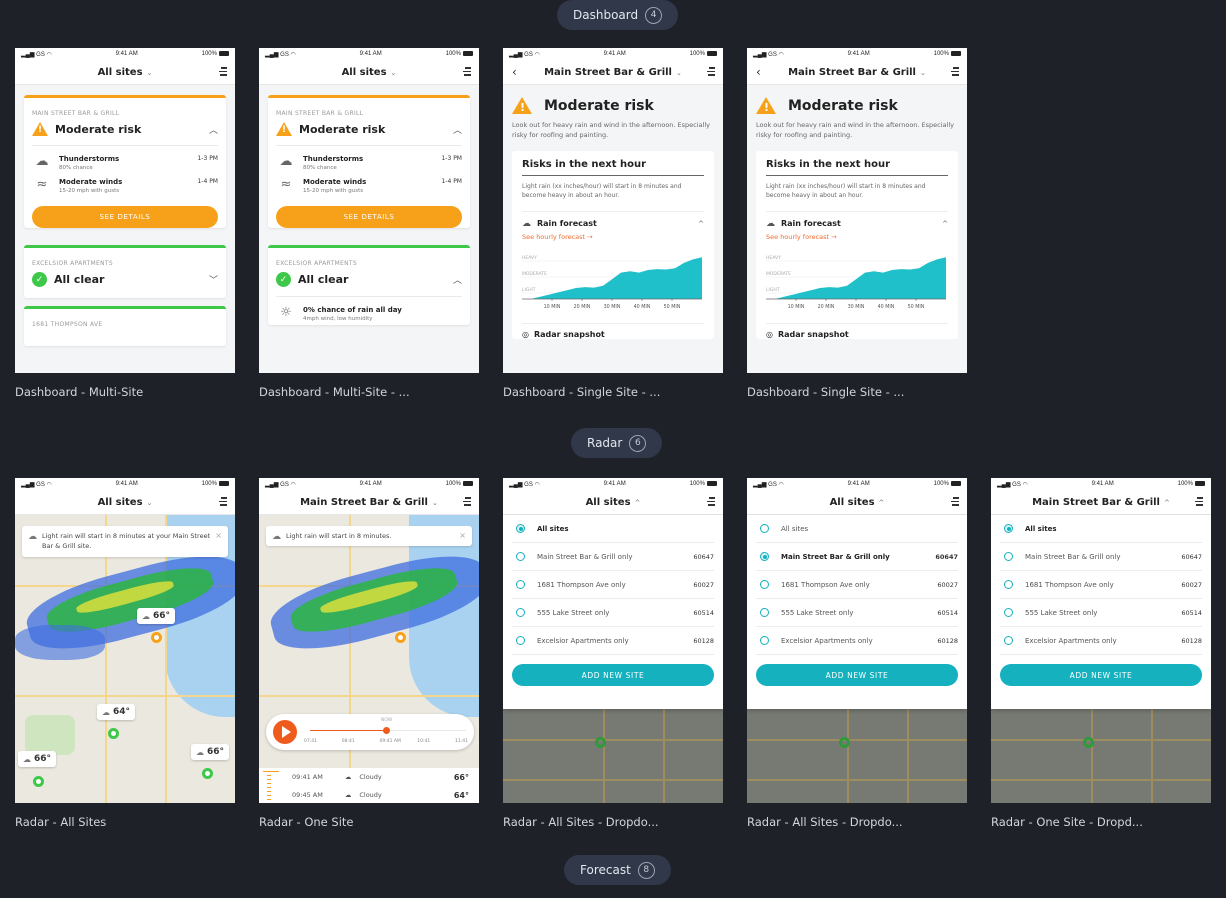 The height and width of the screenshot is (898, 1226). Describe the element at coordinates (390, 741) in the screenshot. I see `timeline-tick: 09:41 AM` at that location.